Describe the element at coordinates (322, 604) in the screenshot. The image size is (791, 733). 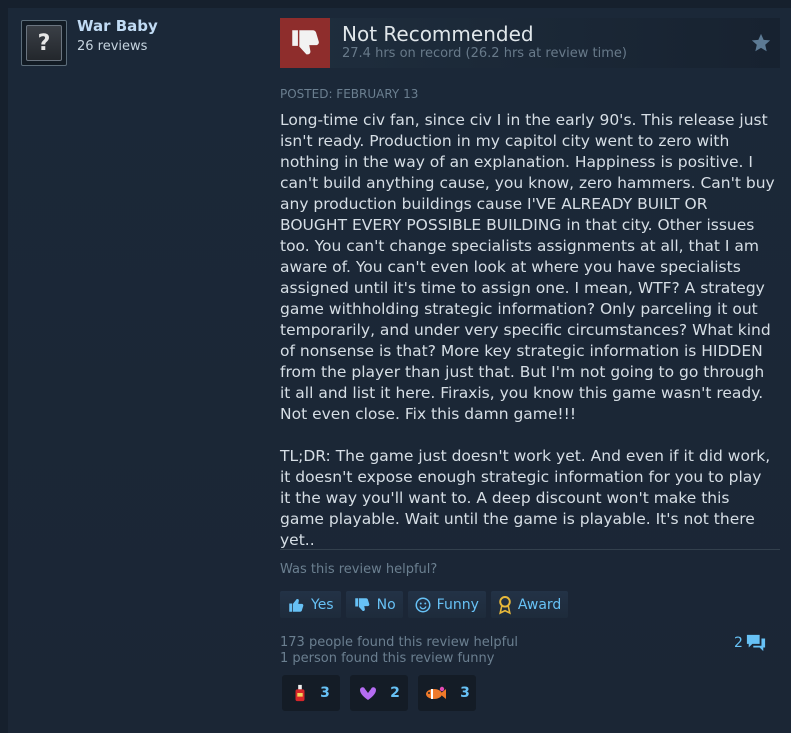
I see `yes-label: Yes` at that location.